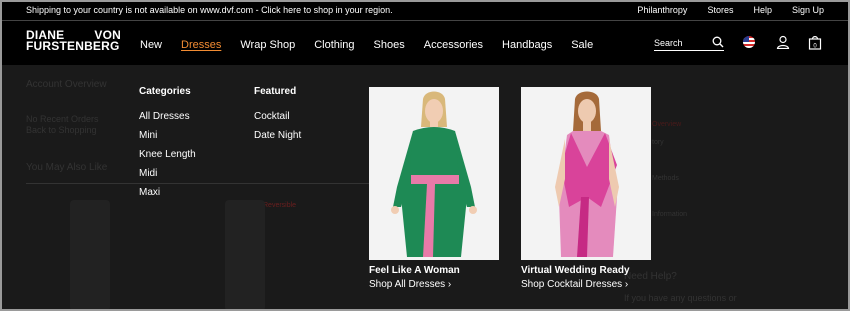  What do you see at coordinates (749, 42) in the screenshot?
I see `us-flag-icon` at bounding box center [749, 42].